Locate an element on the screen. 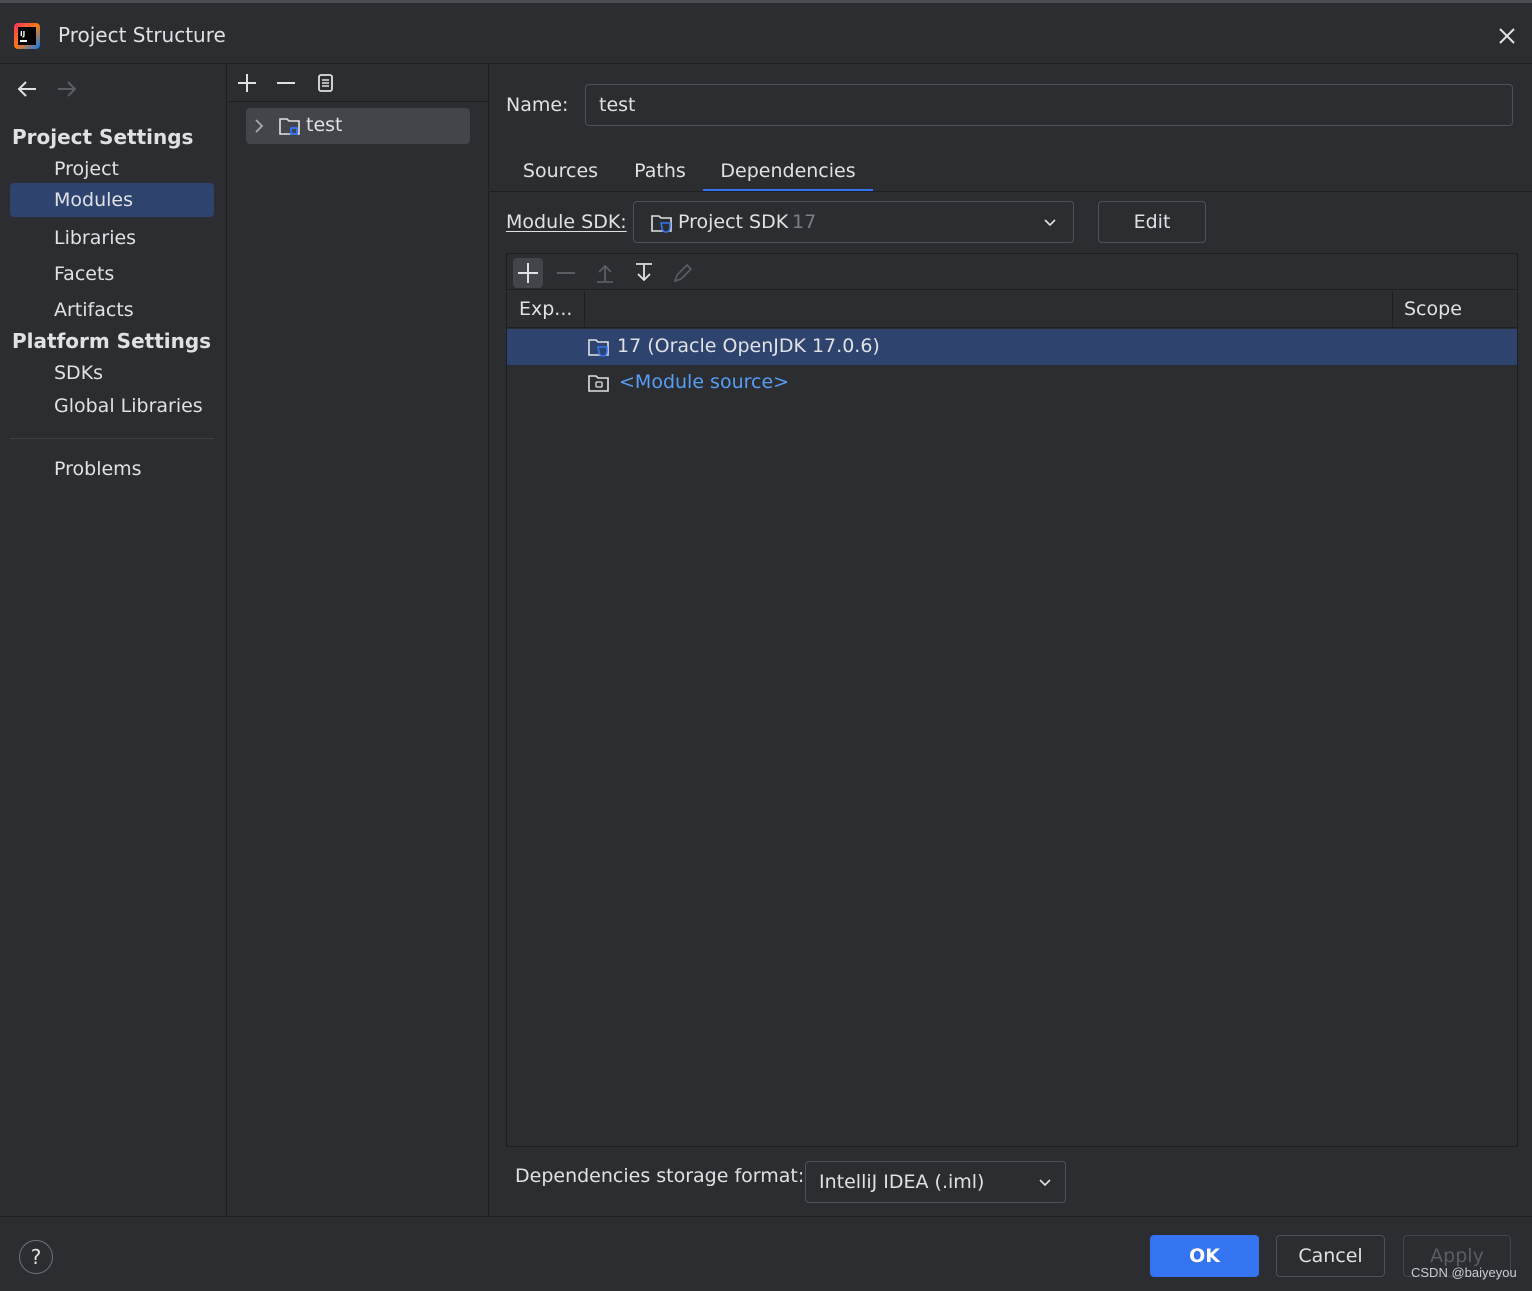 The height and width of the screenshot is (1291, 1532). remove-dependency-icon is located at coordinates (566, 273).